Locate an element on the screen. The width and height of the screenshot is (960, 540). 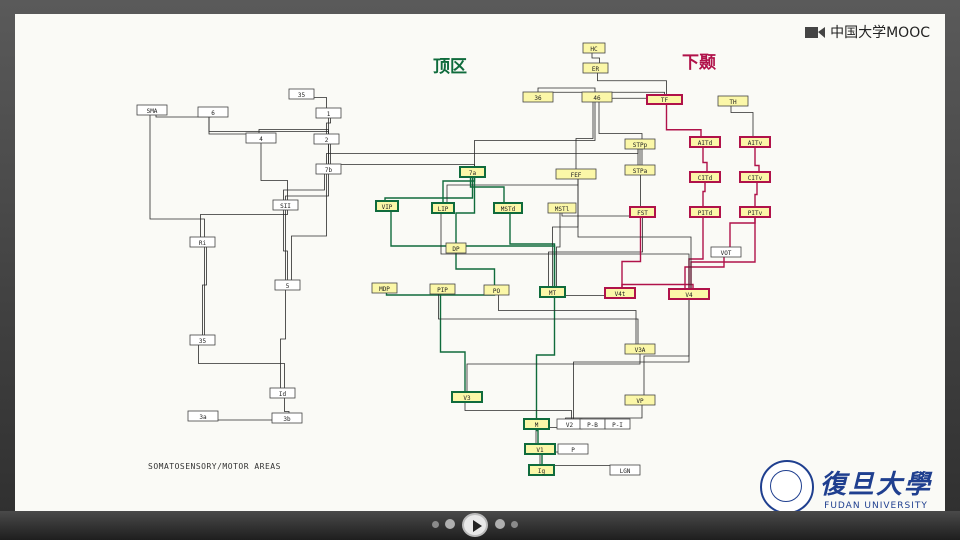
area-v2: V2 is located at coordinates (569, 424).